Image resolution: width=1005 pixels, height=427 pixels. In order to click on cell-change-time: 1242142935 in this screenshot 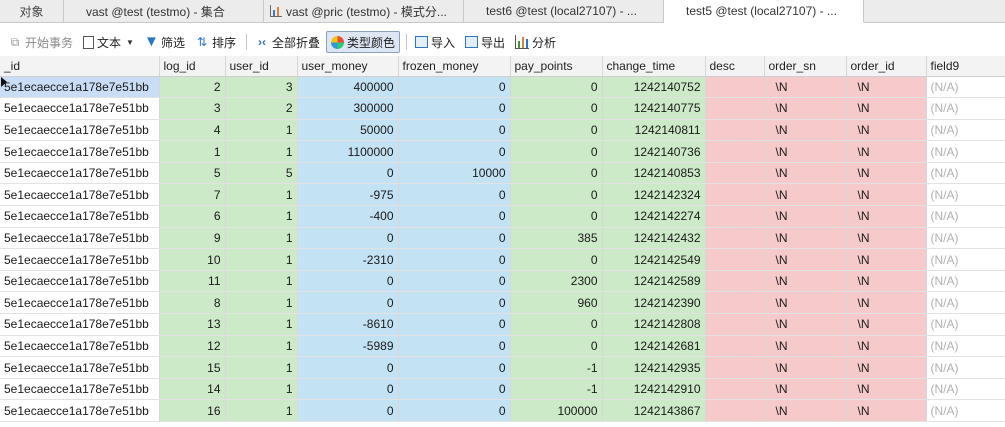, I will do `click(654, 367)`.